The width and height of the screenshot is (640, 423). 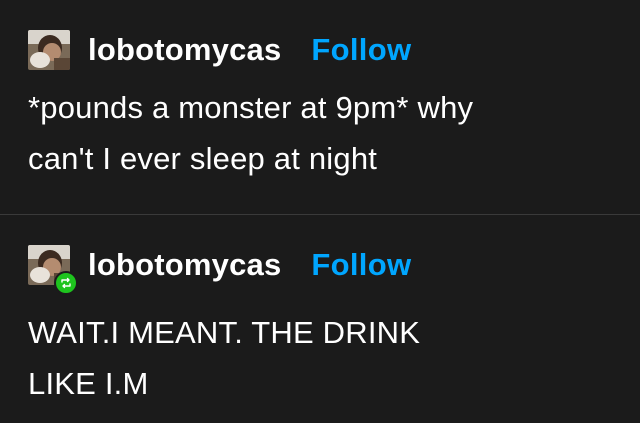 I want to click on avatar-photo-icon, so click(x=49, y=50).